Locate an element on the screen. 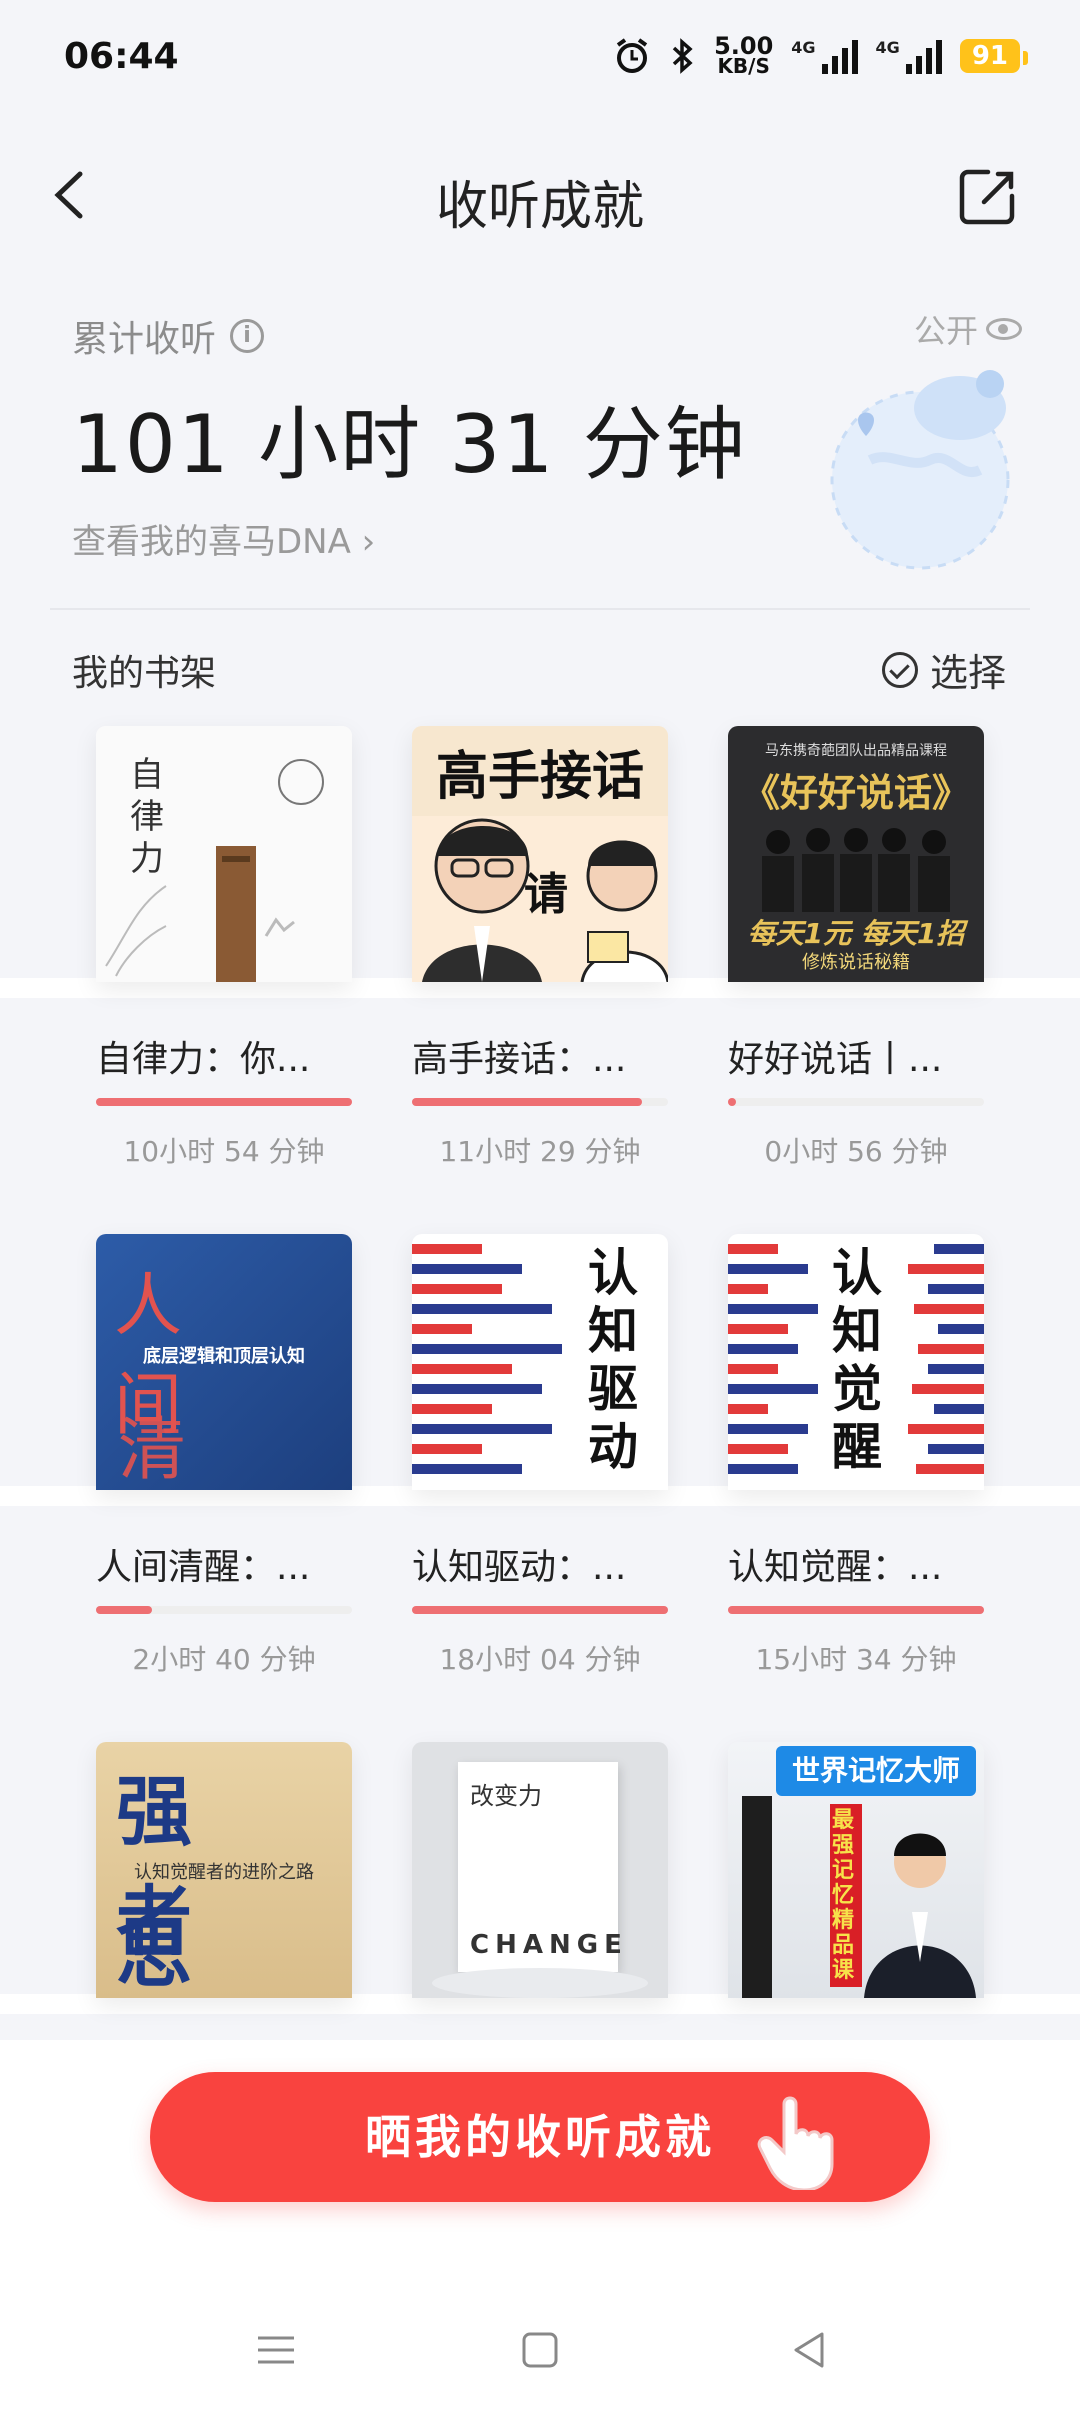 The height and width of the screenshot is (2412, 1080). book-card: 认知觉醒 认知觉醒：... 15小时 34 分钟 is located at coordinates (856, 1455).